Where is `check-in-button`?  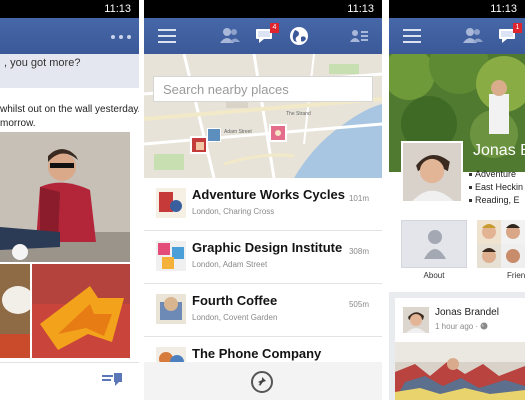 check-in-button is located at coordinates (262, 382).